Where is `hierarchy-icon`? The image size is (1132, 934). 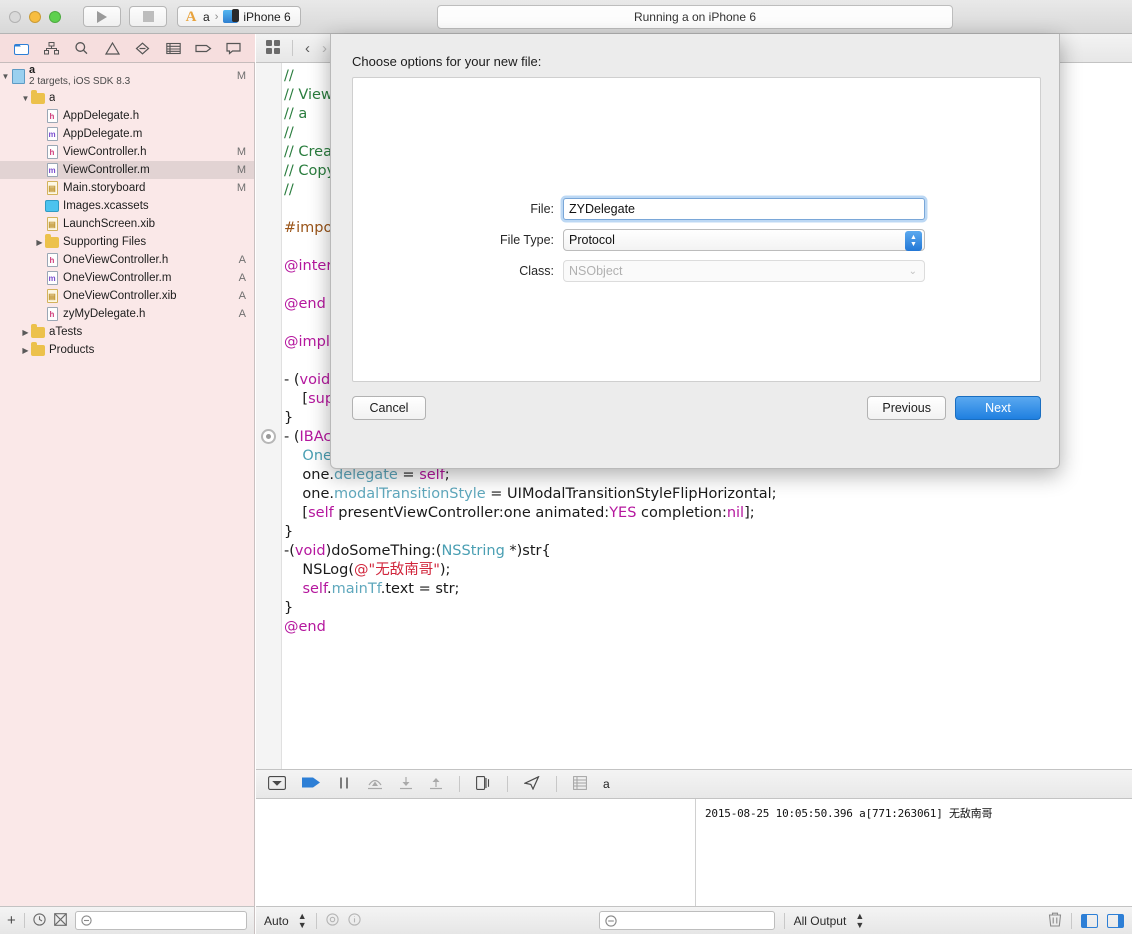
hierarchy-icon is located at coordinates (51, 48).